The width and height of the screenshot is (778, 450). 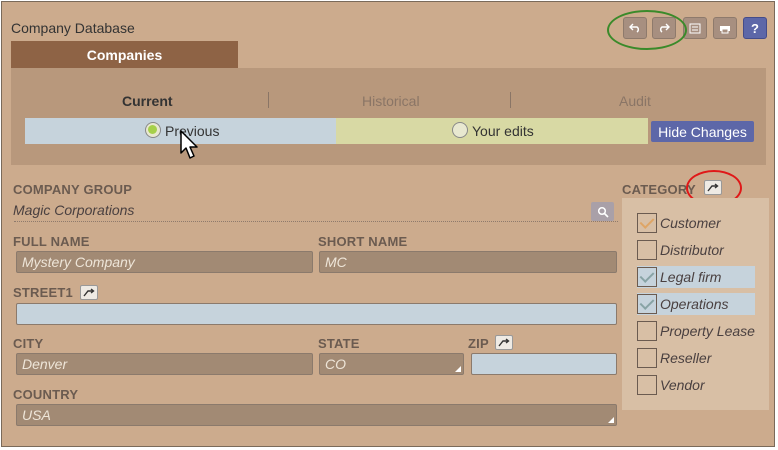 I want to click on zip-label: ZIP, so click(x=478, y=343).